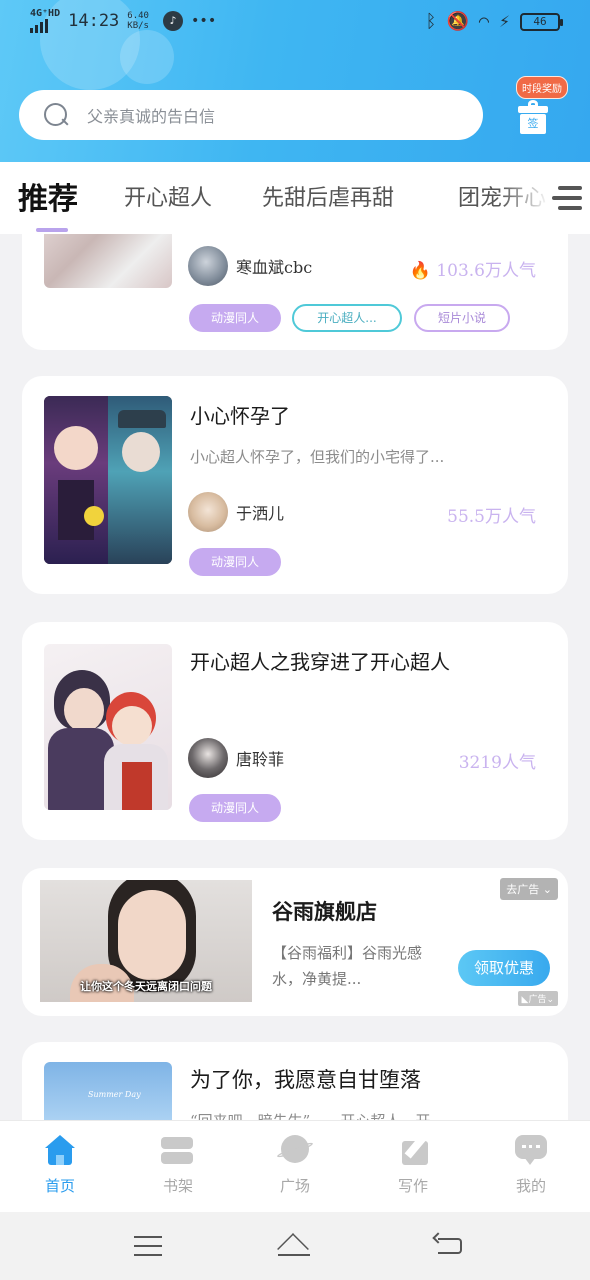  I want to click on tab-sweet-story: 先甜后虐再甜, so click(328, 196).